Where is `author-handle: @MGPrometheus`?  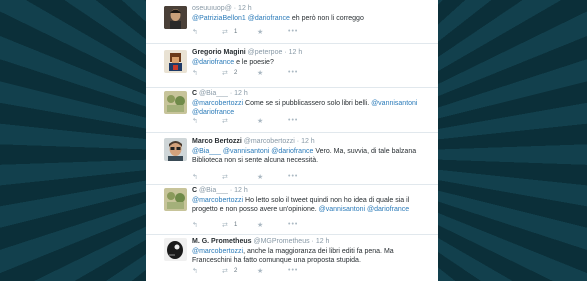 author-handle: @MGPrometheus is located at coordinates (281, 241).